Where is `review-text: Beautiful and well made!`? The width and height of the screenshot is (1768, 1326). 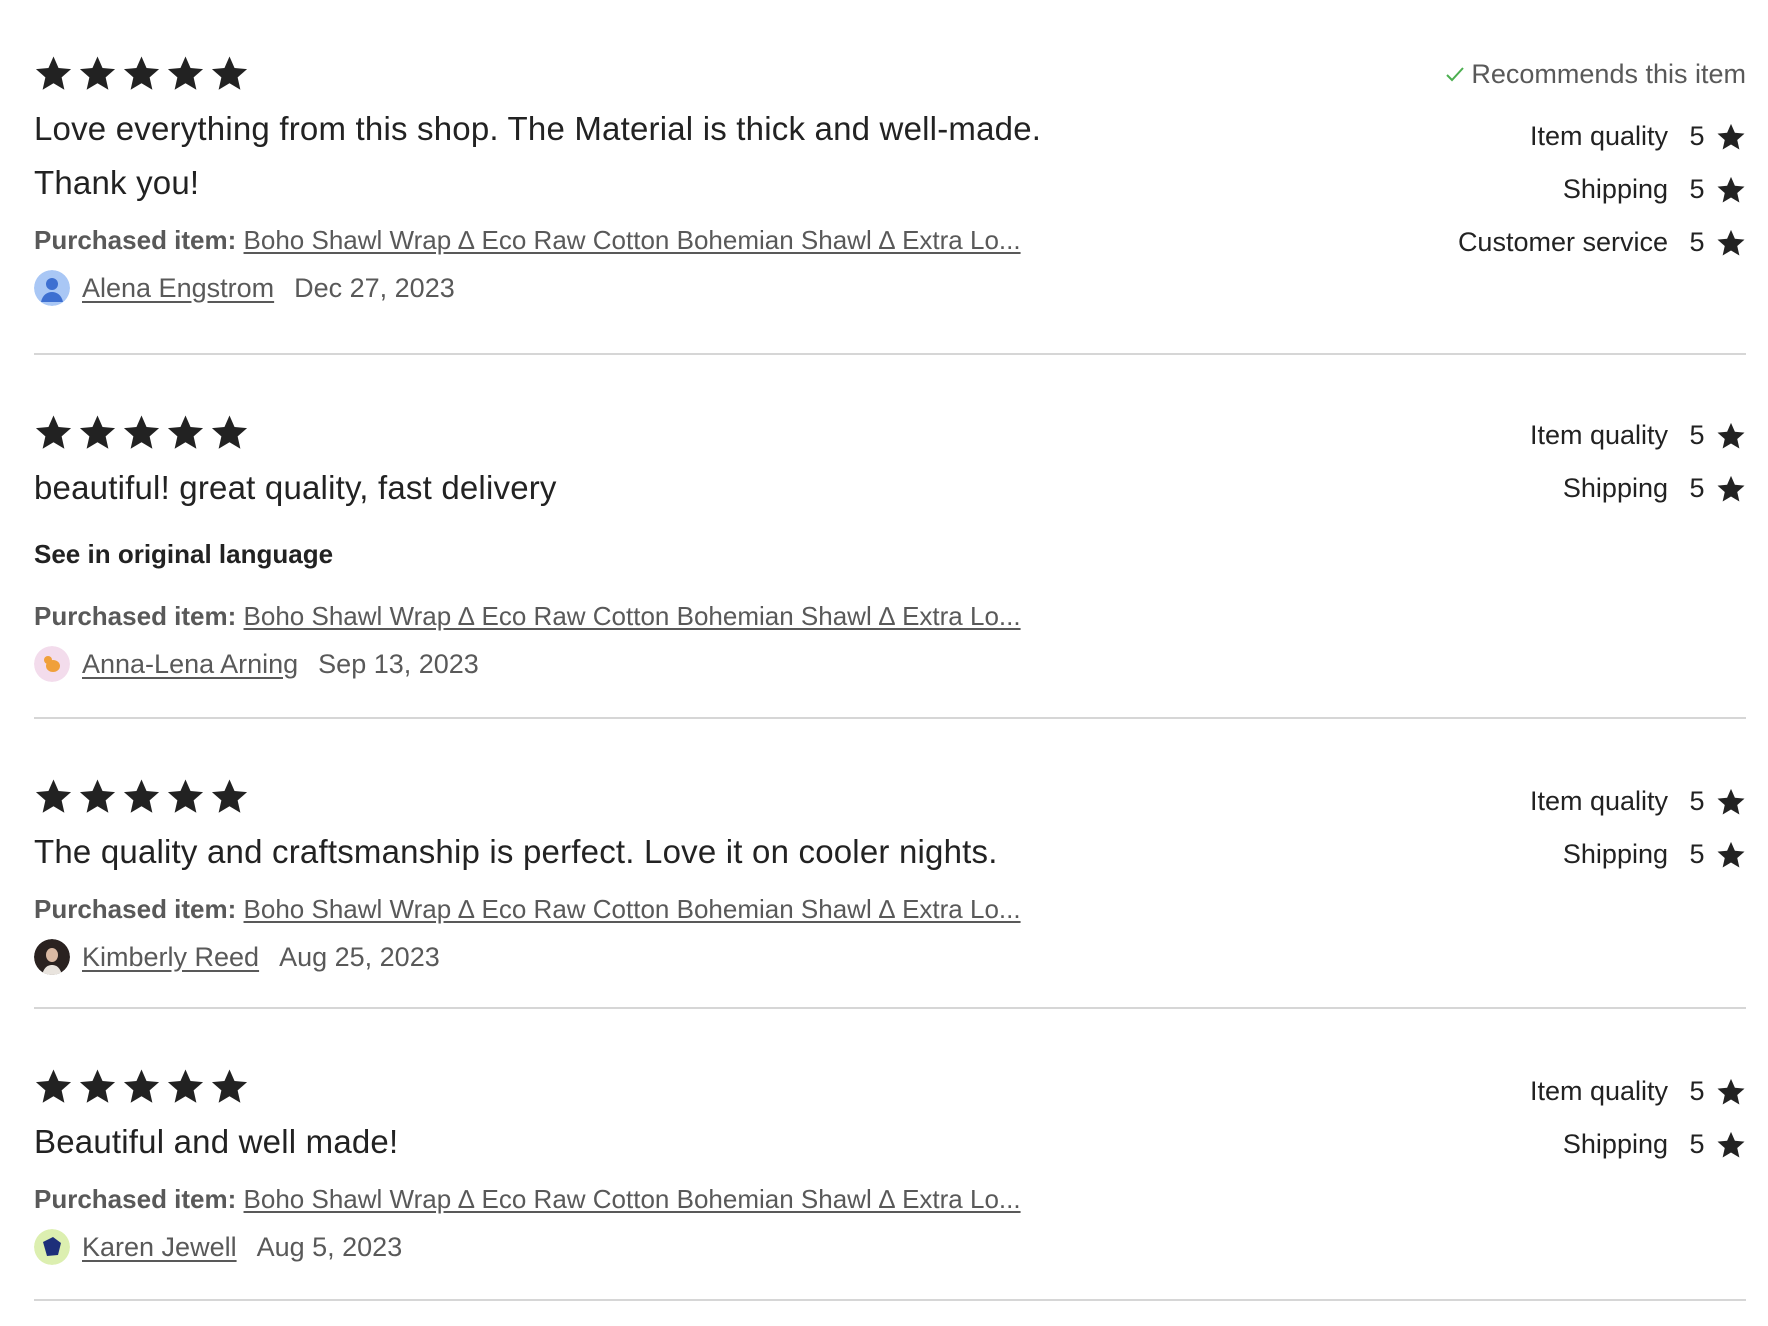
review-text: Beautiful and well made! is located at coordinates (216, 1141).